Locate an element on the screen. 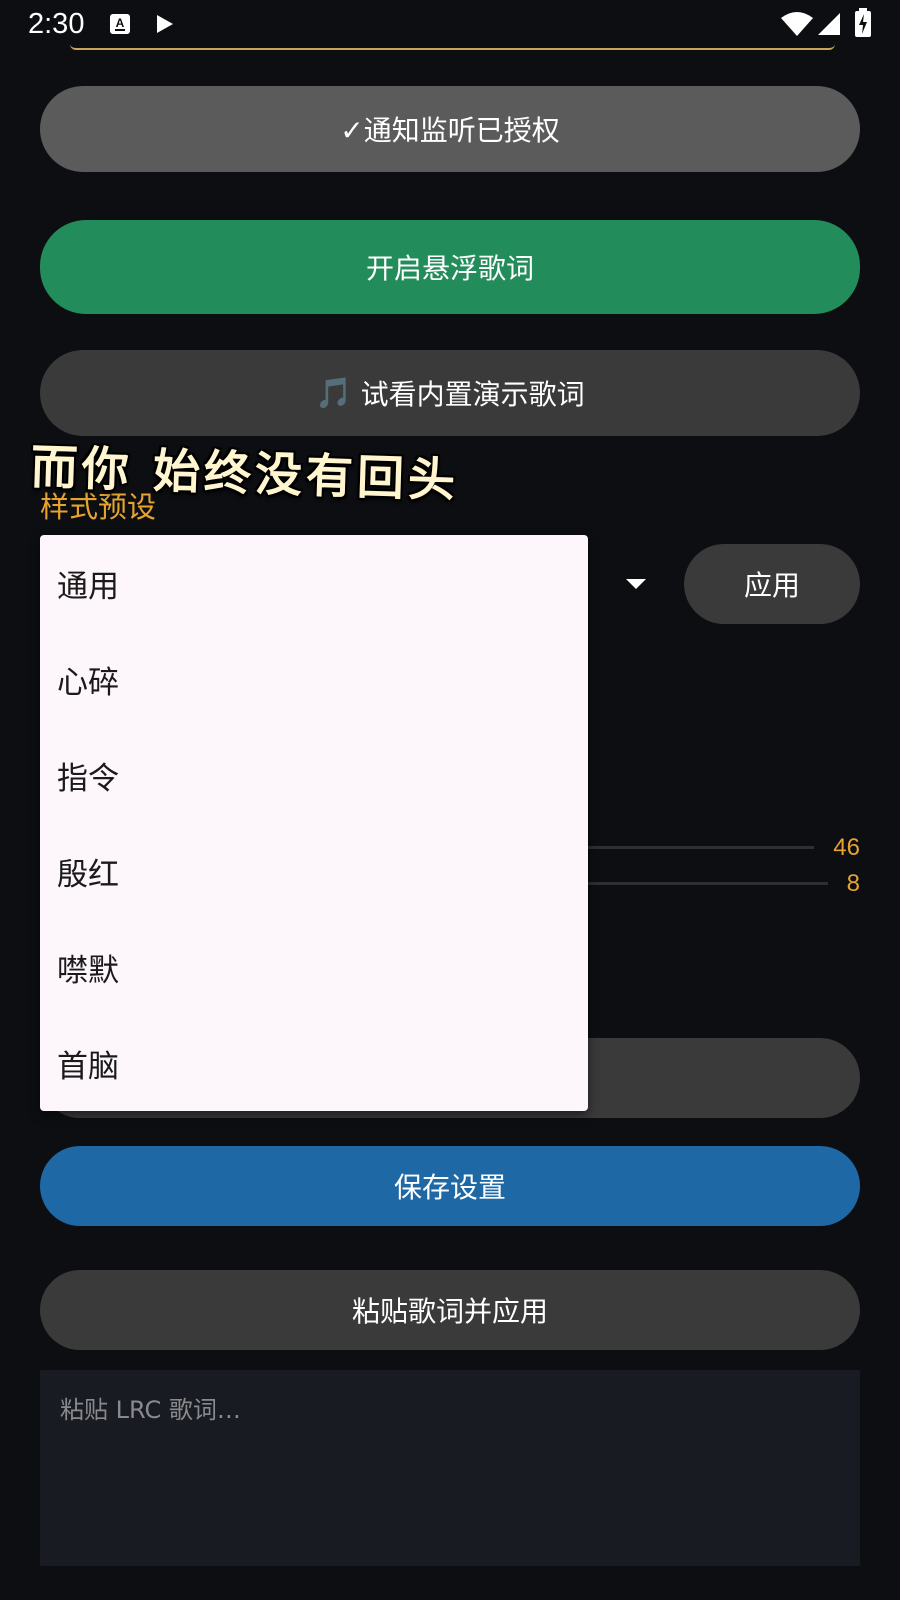 This screenshot has width=900, height=1600. menu-item-preset: 殷红 is located at coordinates (314, 871).